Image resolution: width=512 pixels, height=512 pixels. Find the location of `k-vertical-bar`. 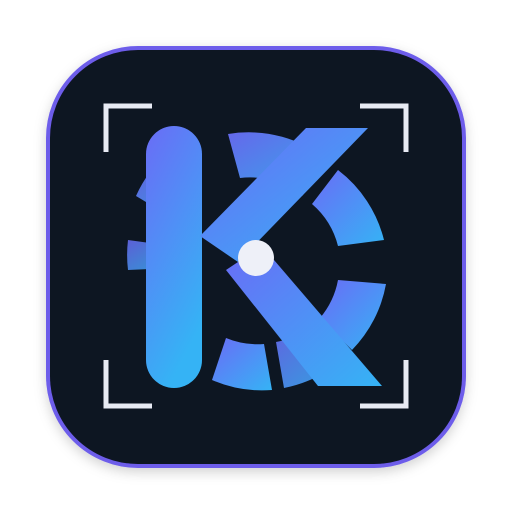

k-vertical-bar is located at coordinates (174, 257).